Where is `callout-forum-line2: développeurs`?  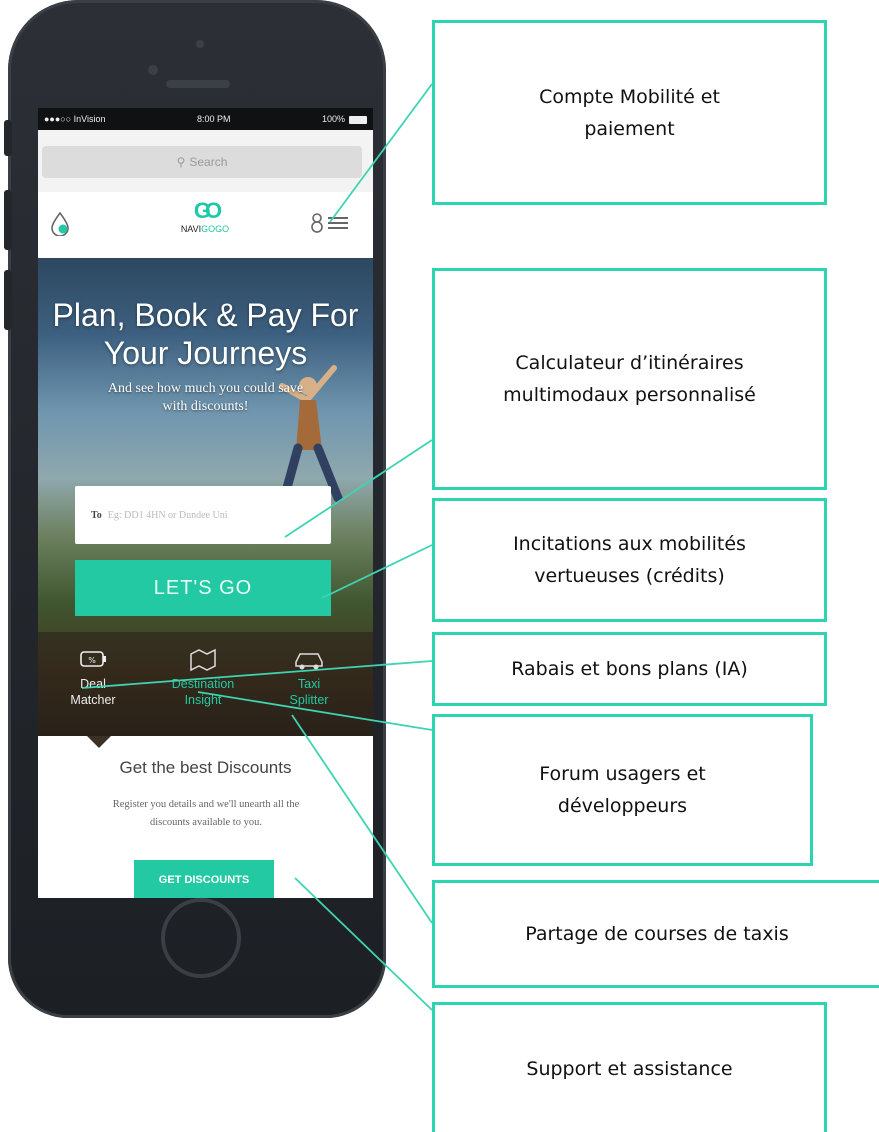 callout-forum-line2: développeurs is located at coordinates (622, 806).